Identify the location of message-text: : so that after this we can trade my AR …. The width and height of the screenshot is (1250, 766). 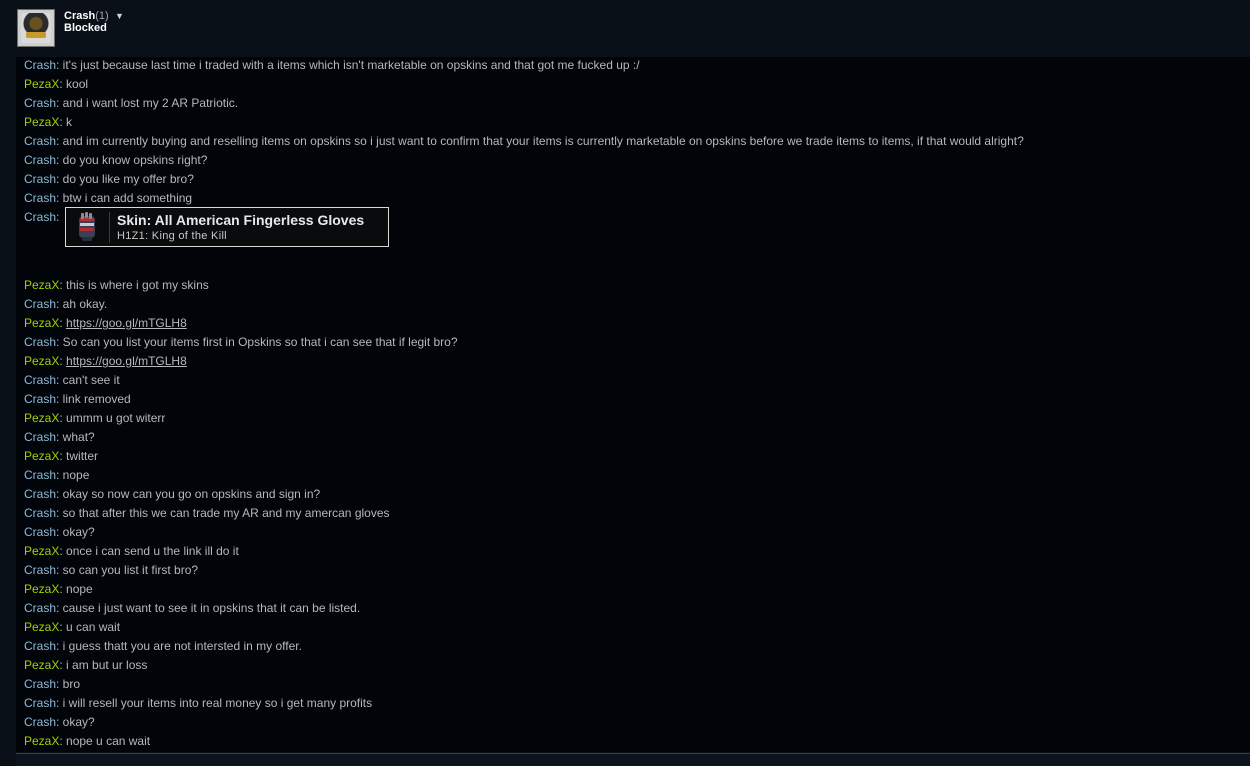
(223, 513).